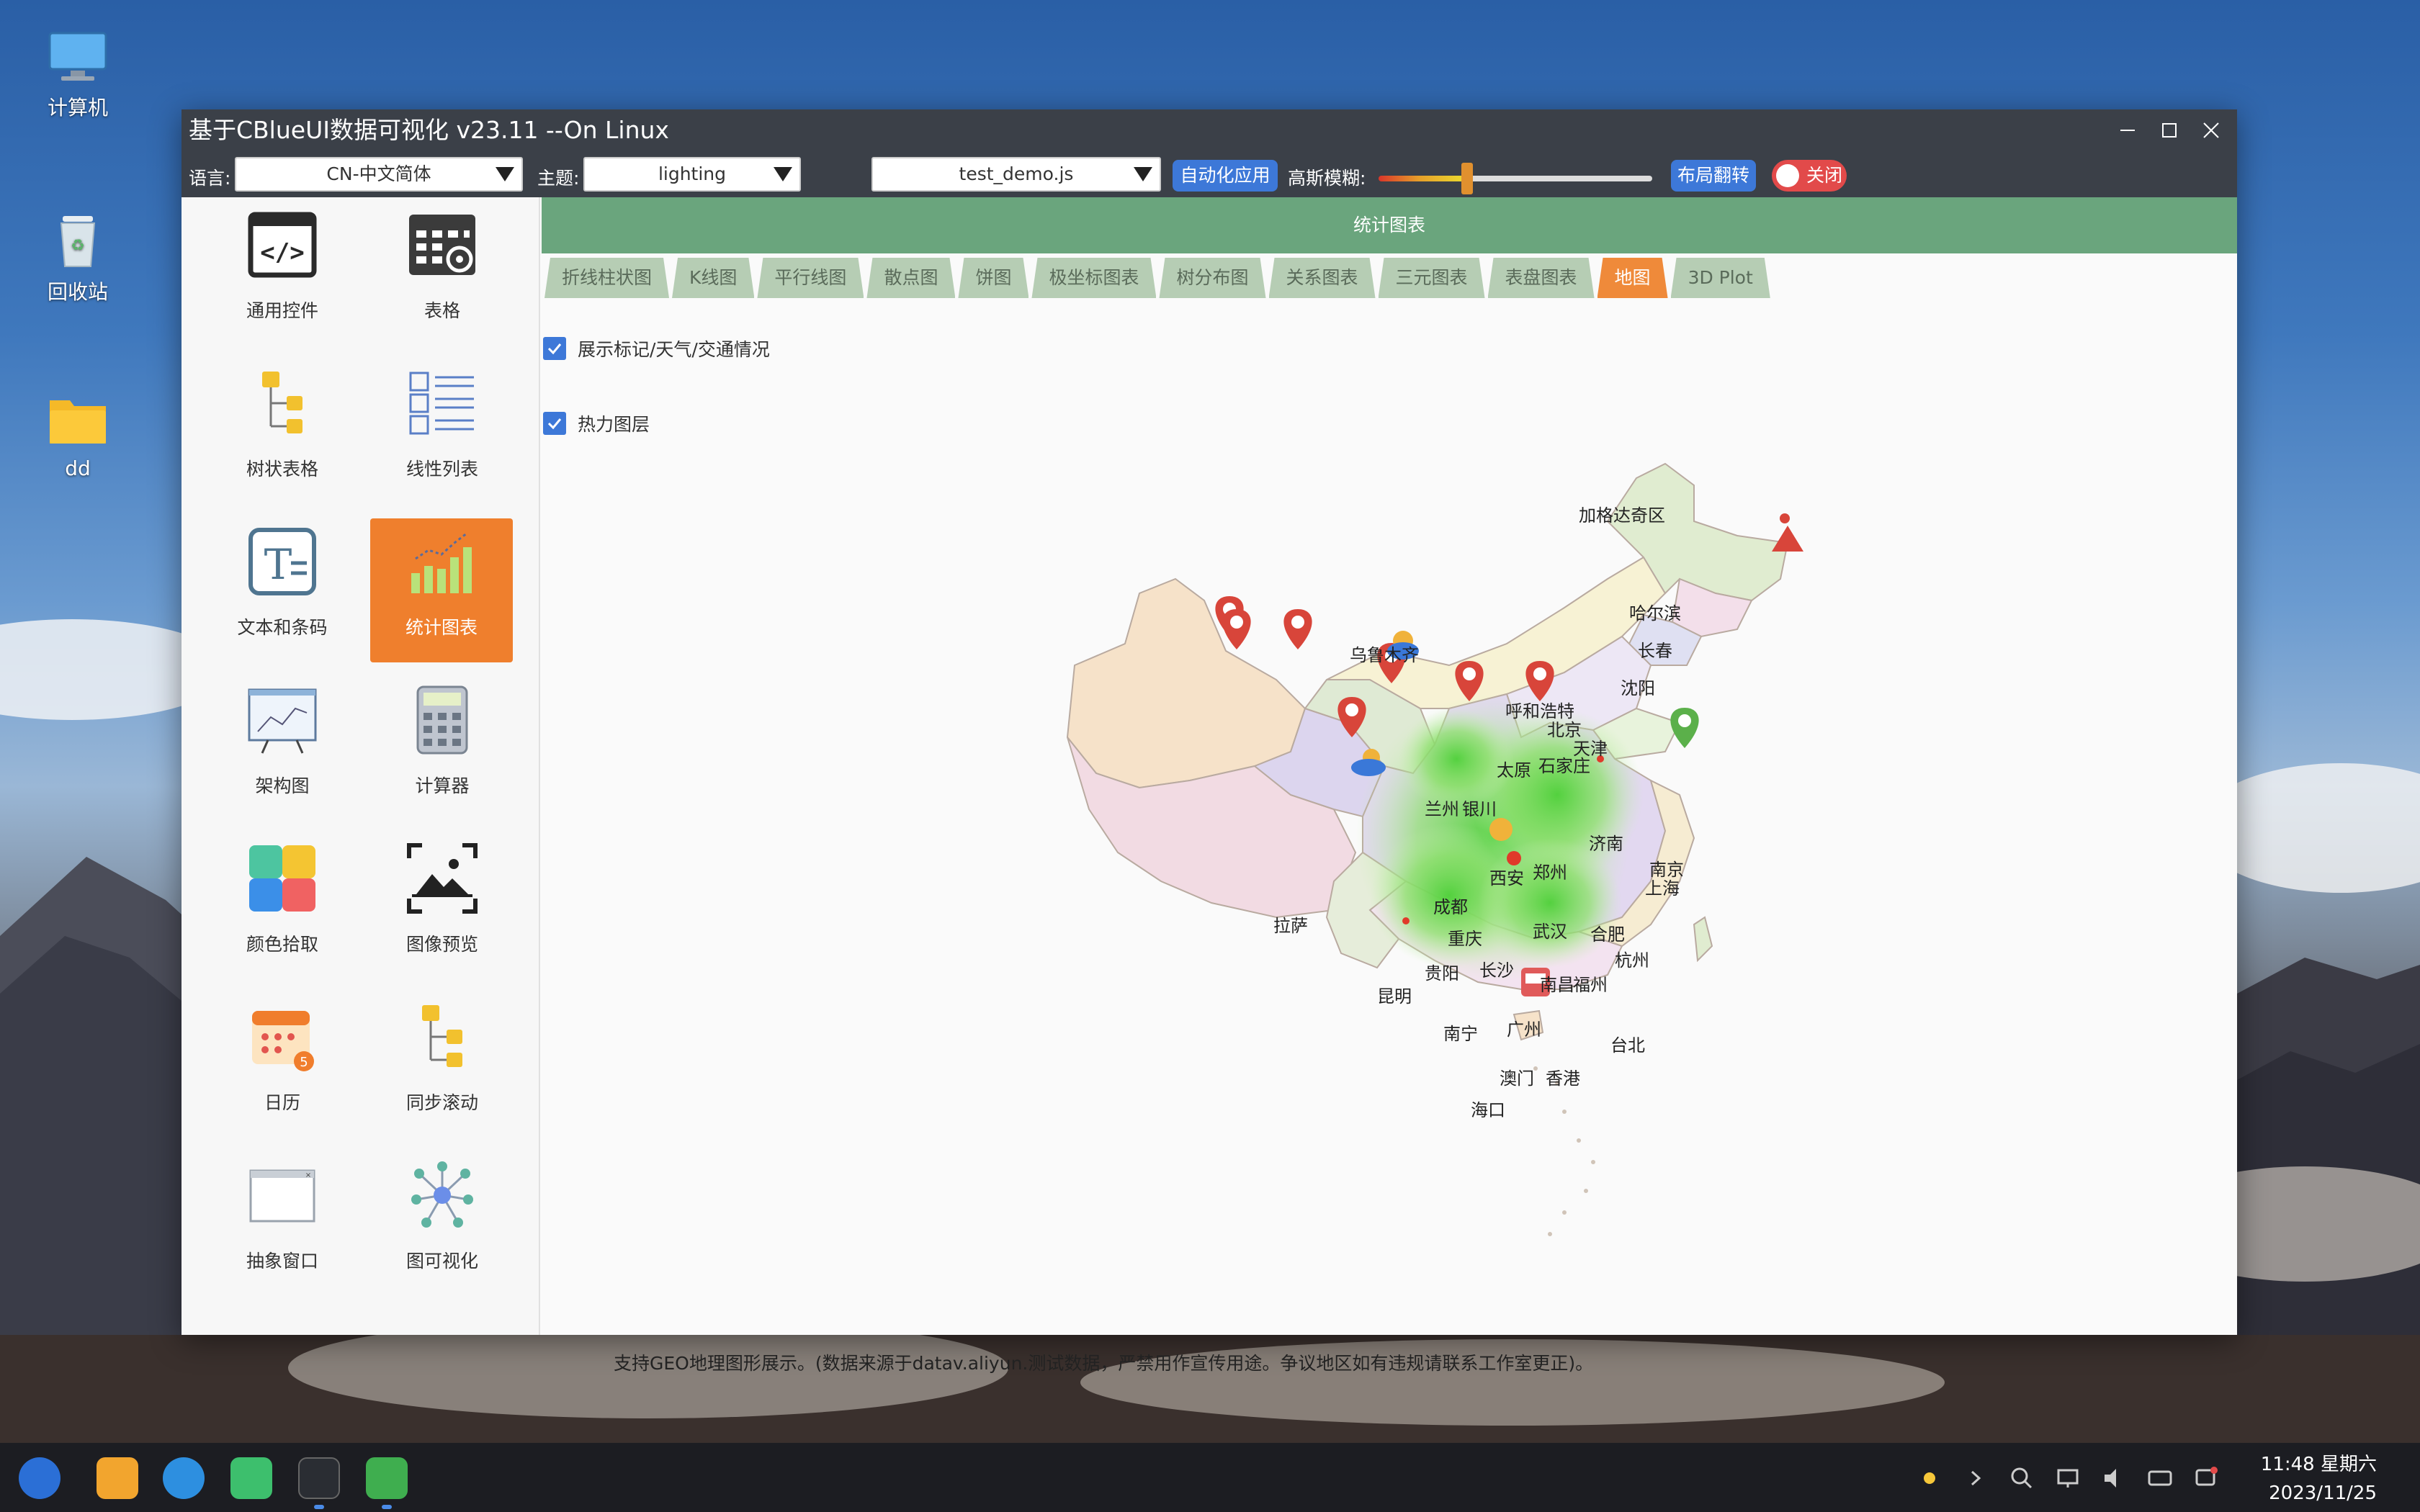 This screenshot has height=1512, width=2420. I want to click on language-select: CN-中文简体, so click(379, 174).